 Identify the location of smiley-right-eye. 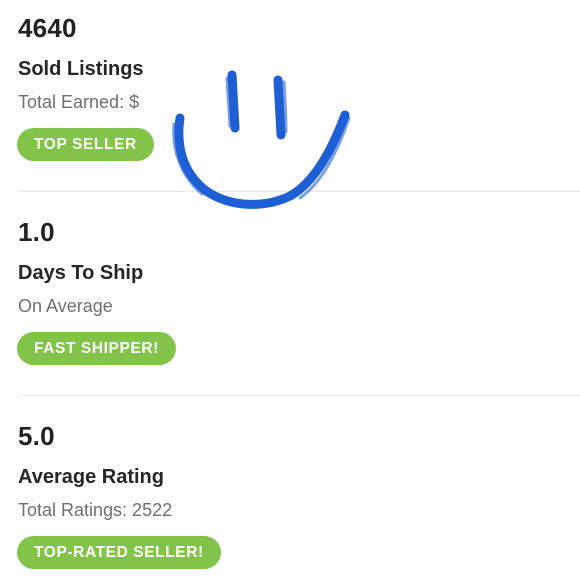
(279, 107).